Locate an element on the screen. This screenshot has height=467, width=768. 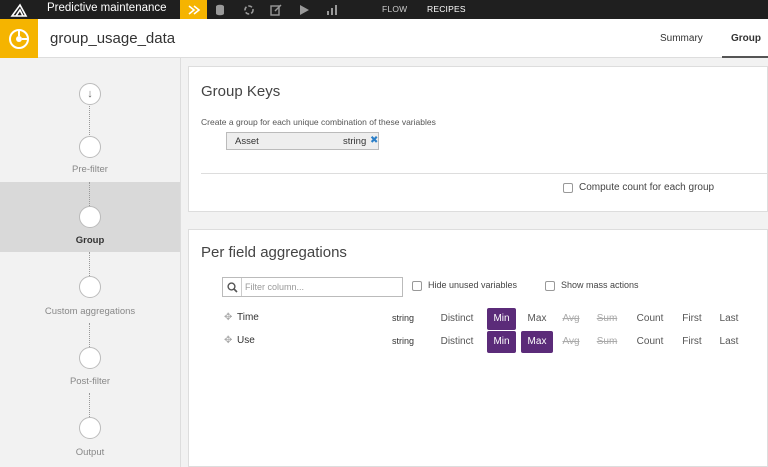
hide-unused-checkbox is located at coordinates (417, 286).